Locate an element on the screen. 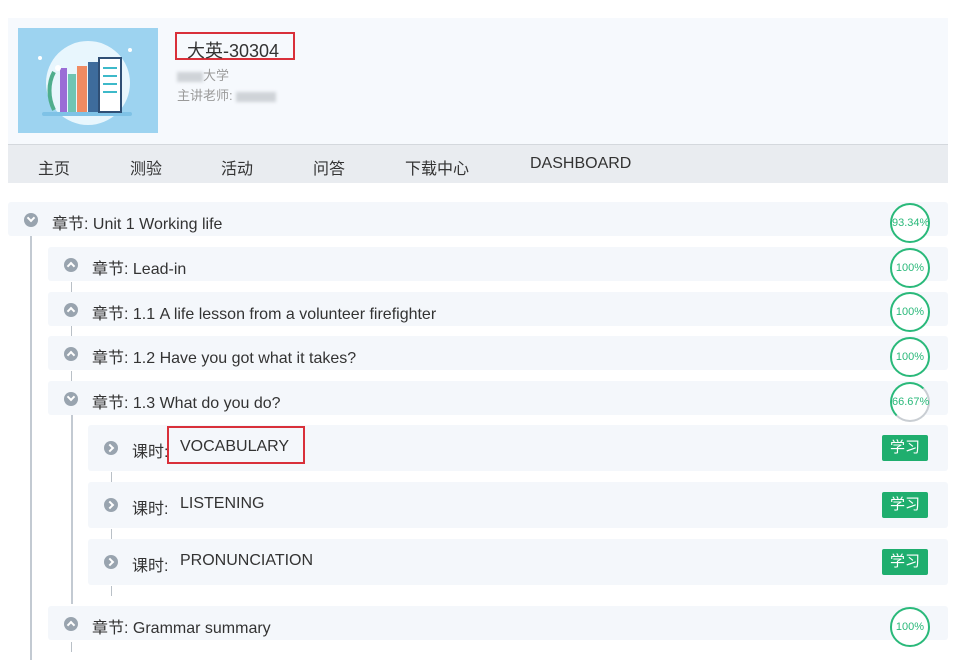  highlight-box is located at coordinates (236, 445).